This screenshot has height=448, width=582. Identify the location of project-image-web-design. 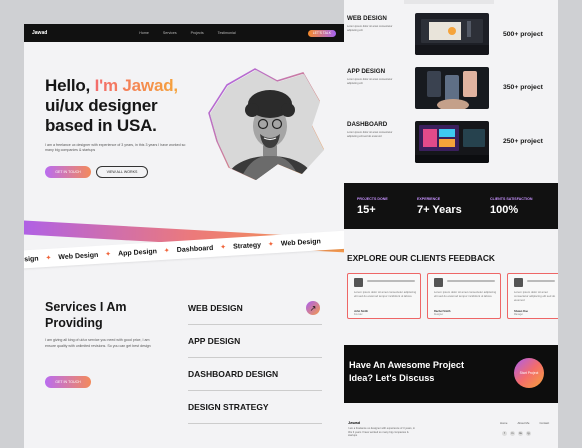
(452, 34).